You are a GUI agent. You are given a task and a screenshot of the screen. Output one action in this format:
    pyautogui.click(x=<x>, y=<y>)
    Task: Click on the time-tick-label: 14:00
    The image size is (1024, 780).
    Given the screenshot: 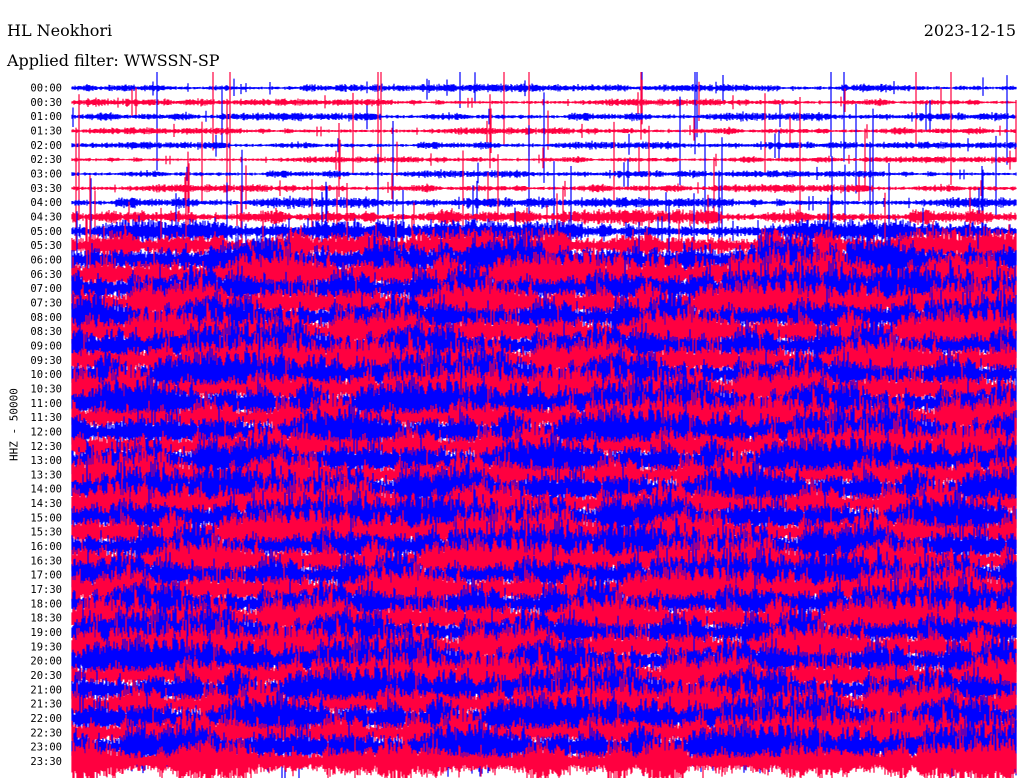 What is the action you would take?
    pyautogui.click(x=46, y=490)
    